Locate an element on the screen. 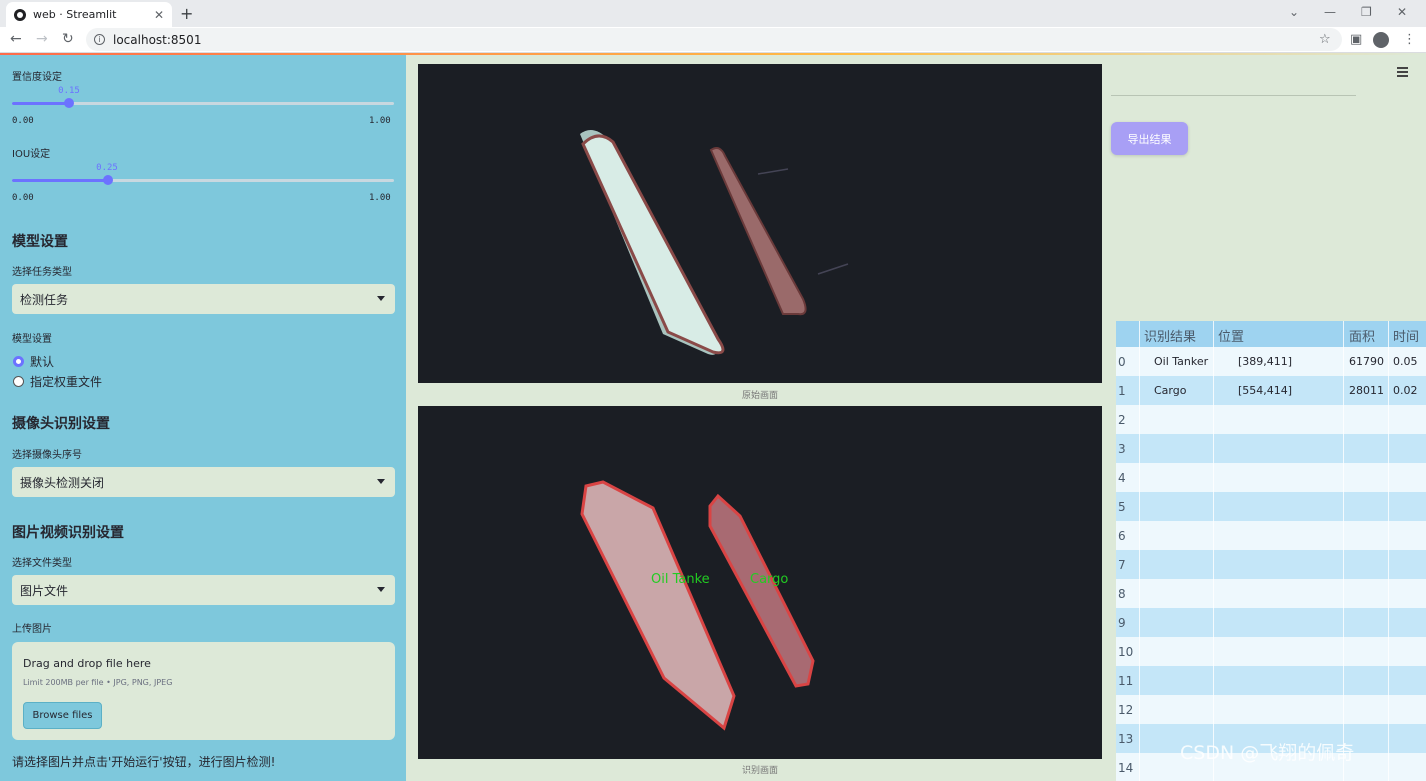  sidepanel-icon: ▣ is located at coordinates (1356, 39).